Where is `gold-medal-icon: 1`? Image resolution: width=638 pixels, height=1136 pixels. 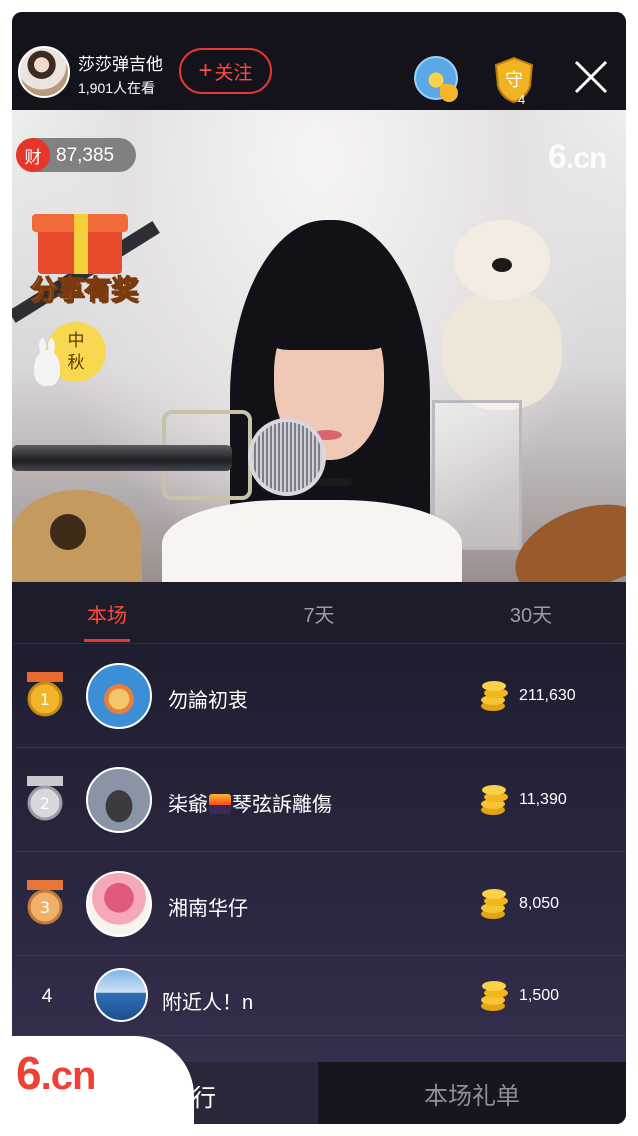
gold-medal-icon: 1 is located at coordinates (45, 694).